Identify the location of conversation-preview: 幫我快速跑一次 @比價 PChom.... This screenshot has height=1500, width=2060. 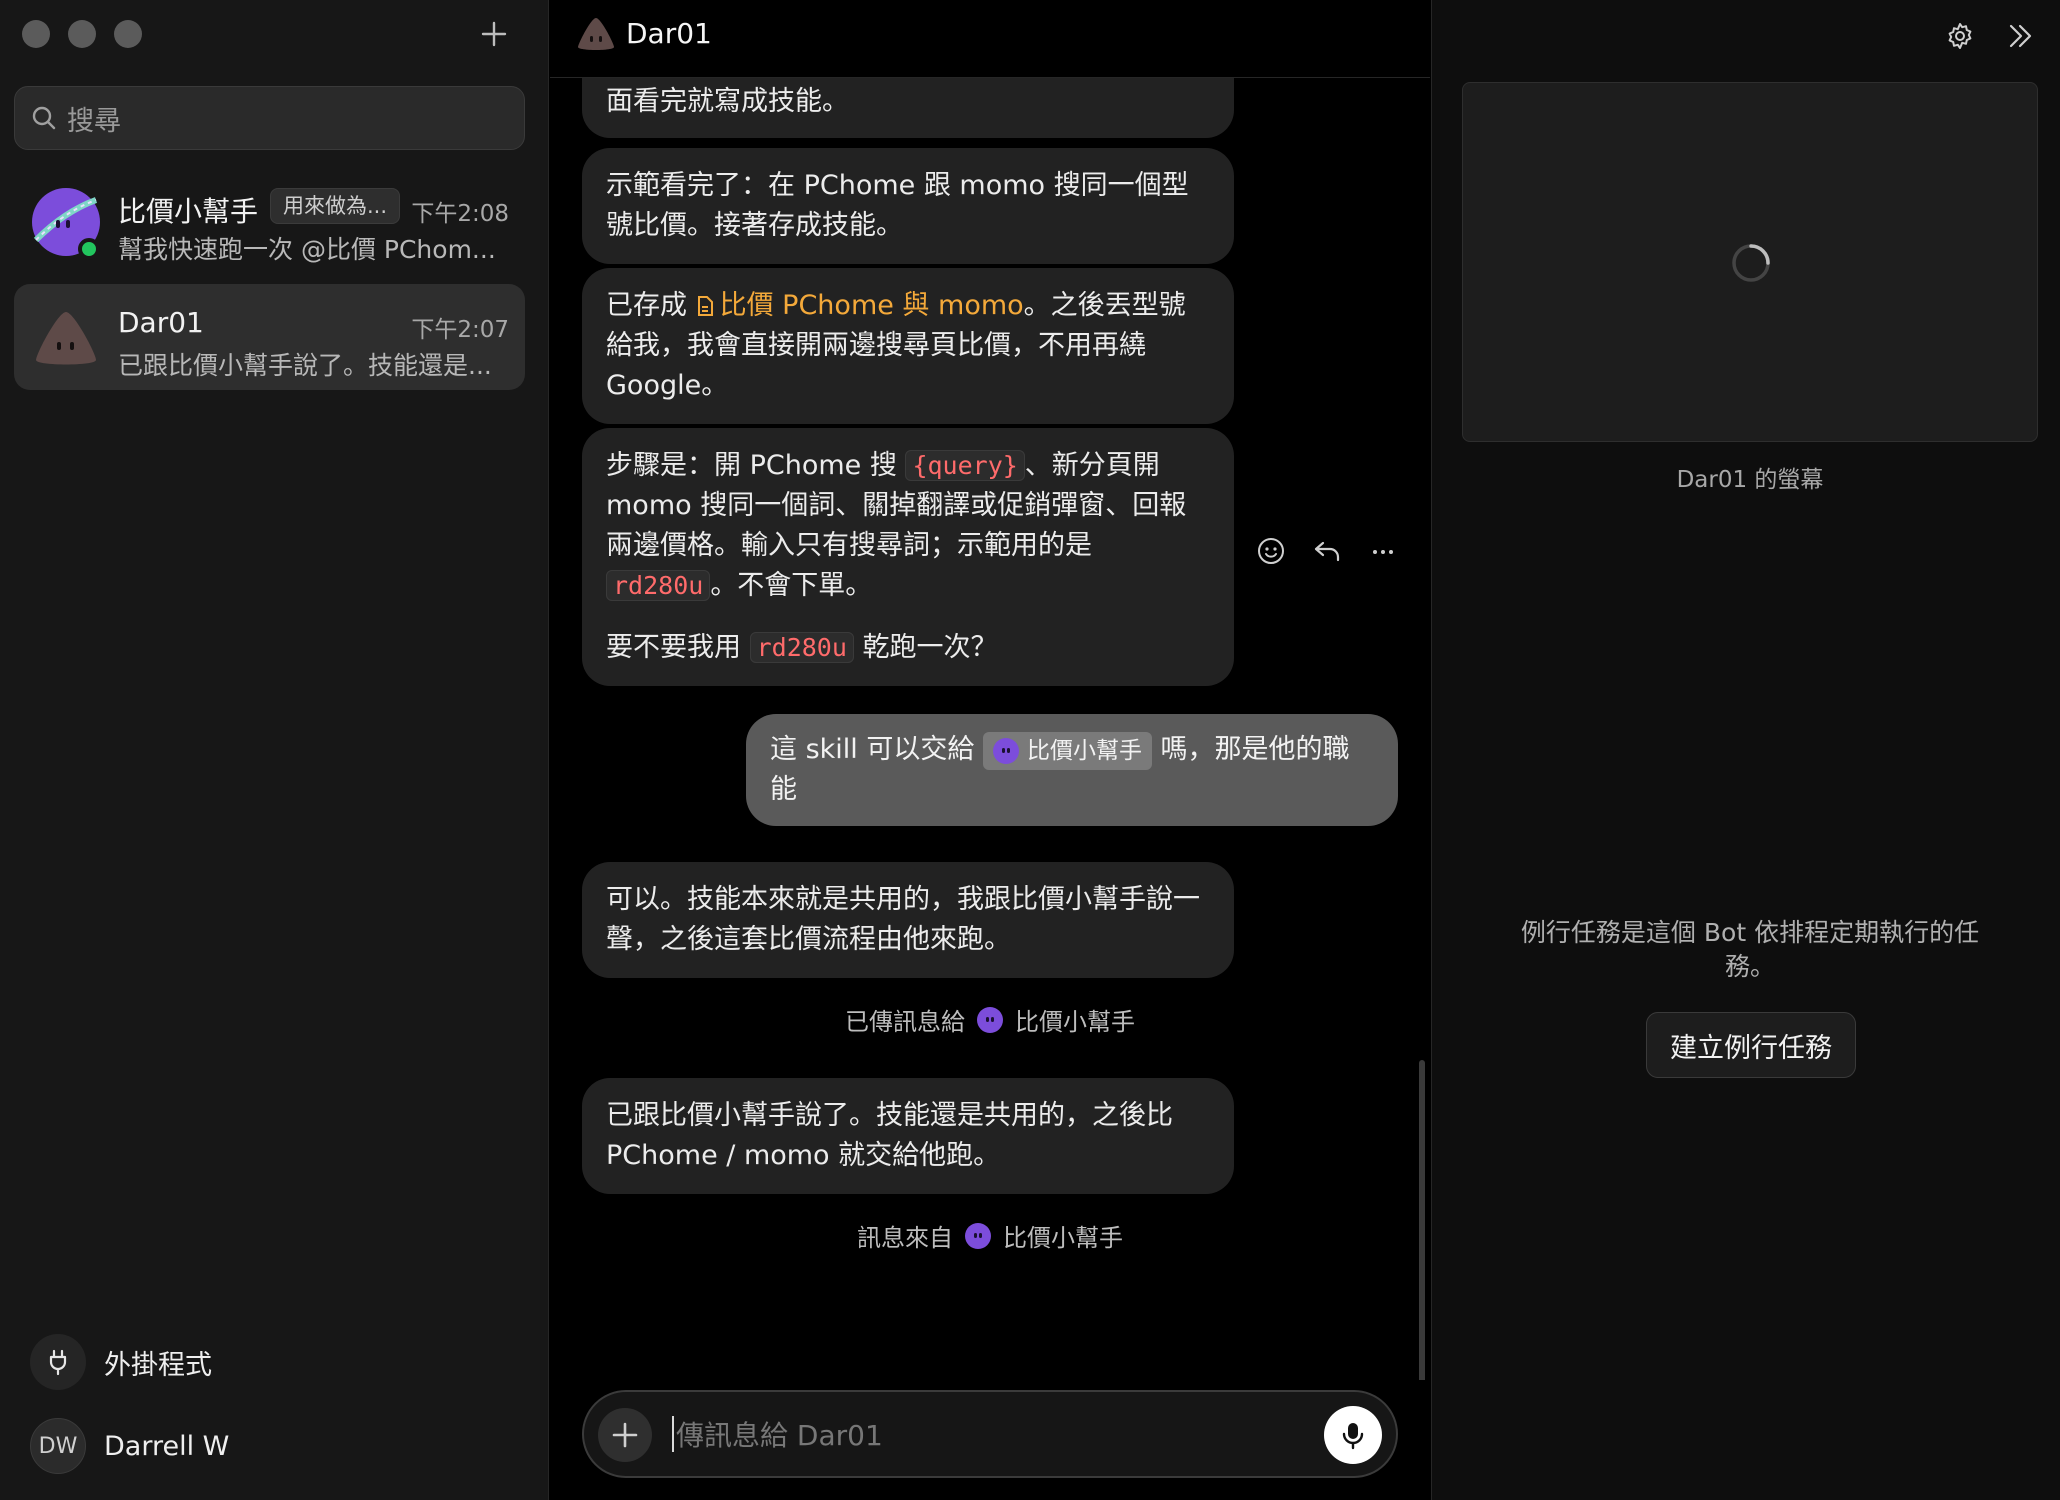
(307, 249).